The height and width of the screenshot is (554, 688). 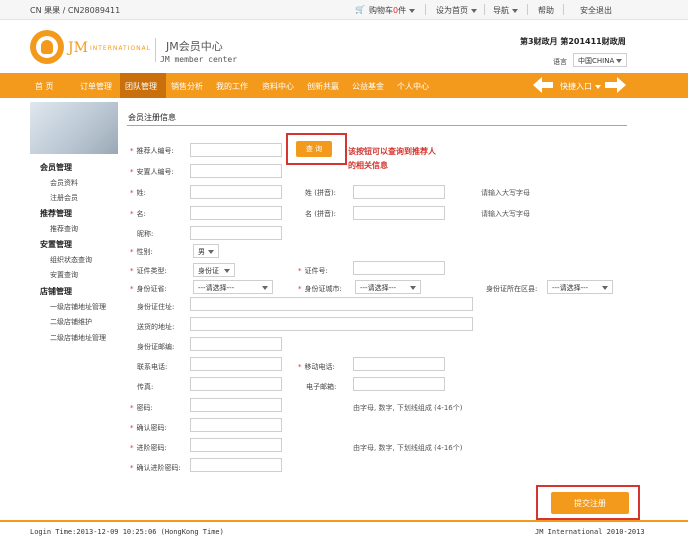 I want to click on nav-personal: 个人中心, so click(x=413, y=86).